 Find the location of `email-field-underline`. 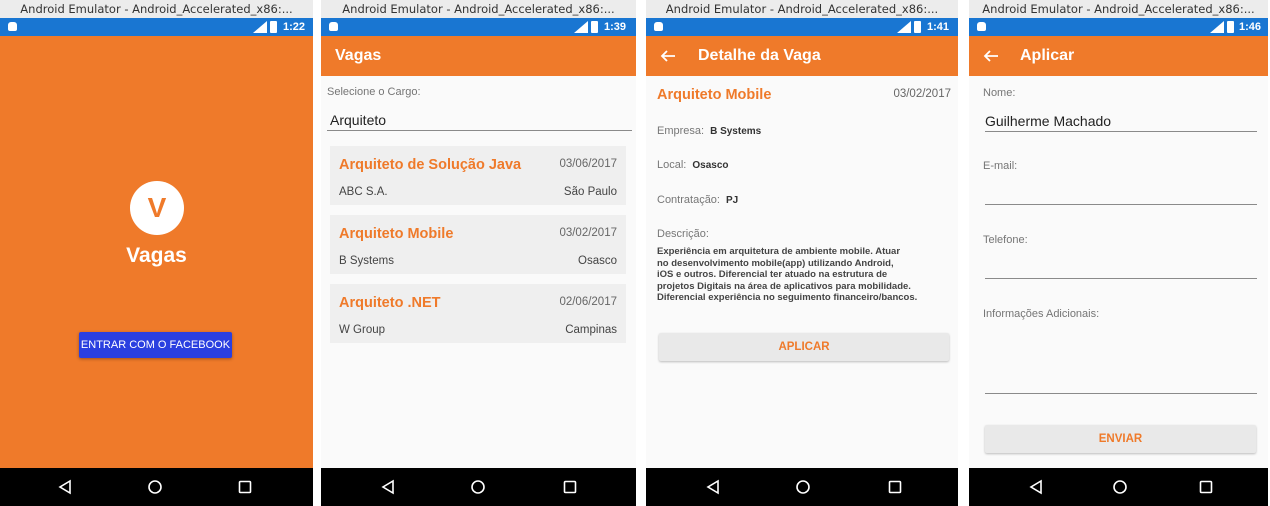

email-field-underline is located at coordinates (1121, 204).